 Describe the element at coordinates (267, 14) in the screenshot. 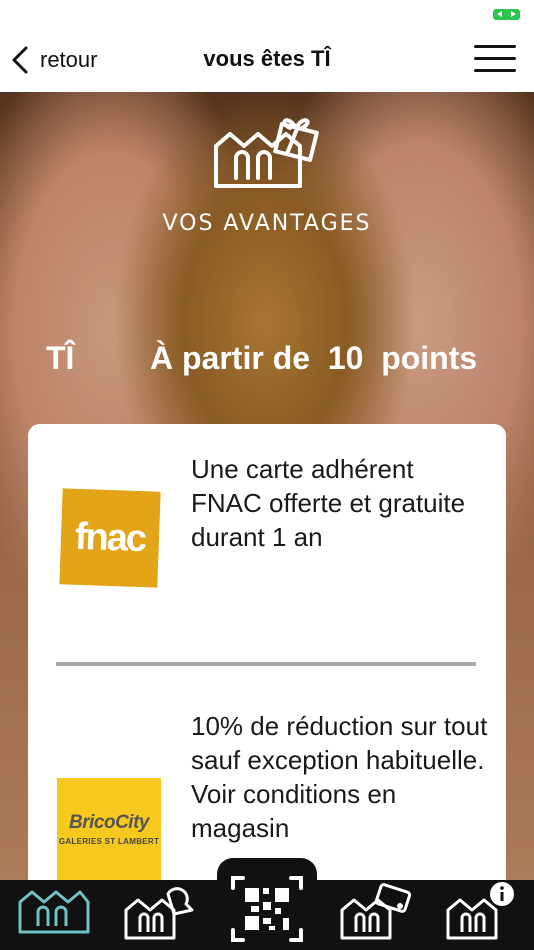

I see `status-bar` at that location.